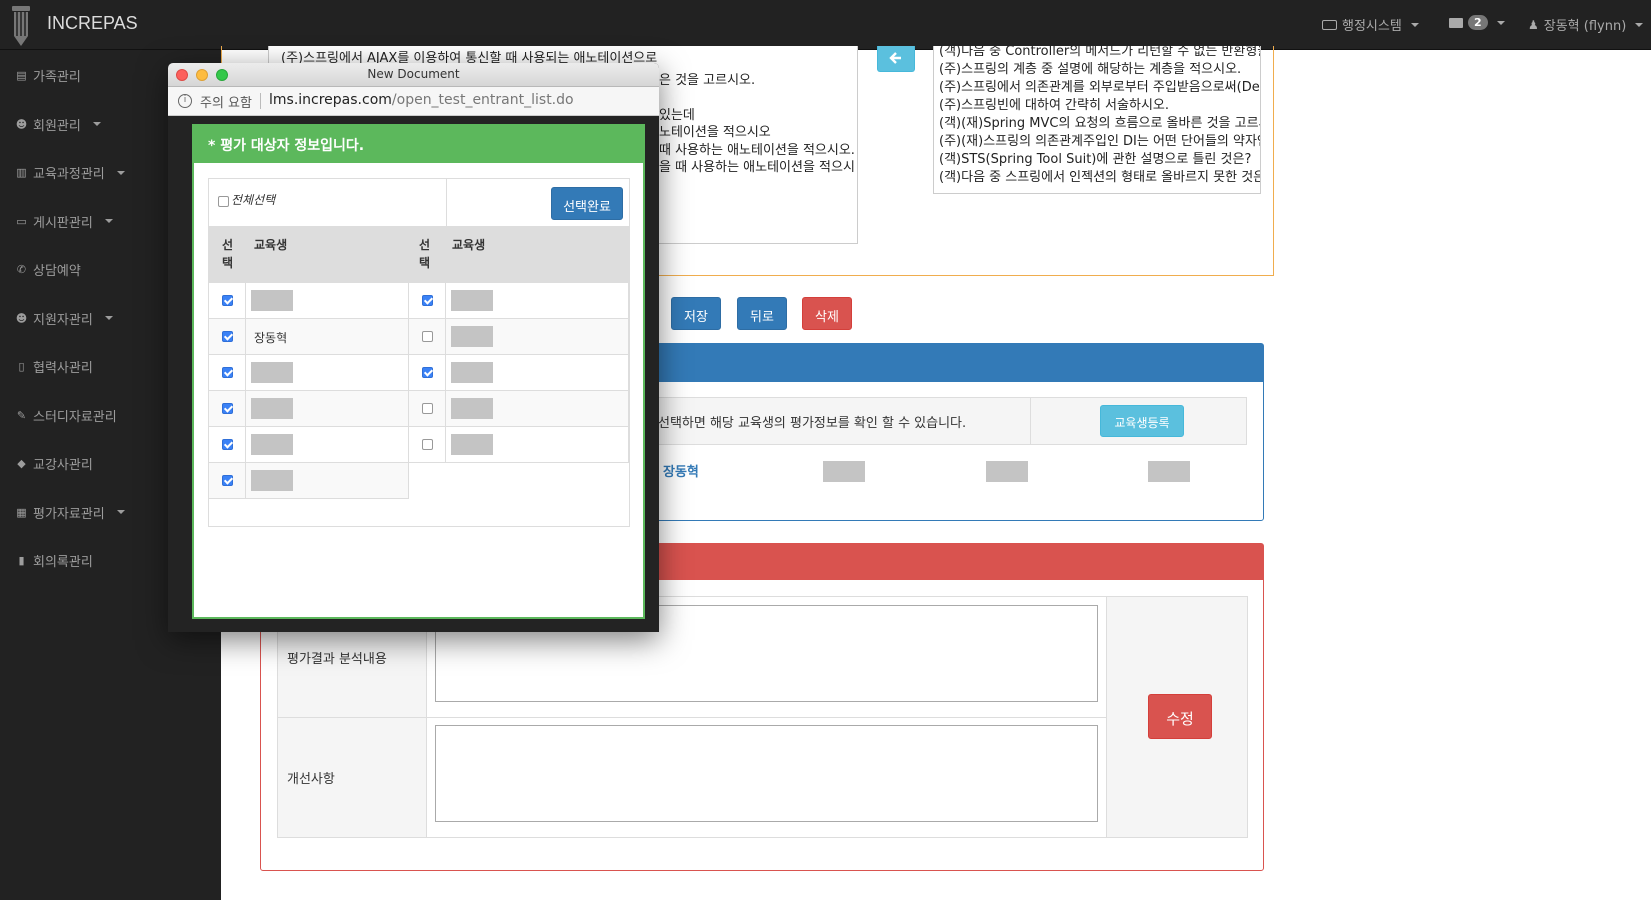 Image resolution: width=1651 pixels, height=900 pixels. I want to click on sidebar-item: ☻ 지원자관리, so click(63, 318).